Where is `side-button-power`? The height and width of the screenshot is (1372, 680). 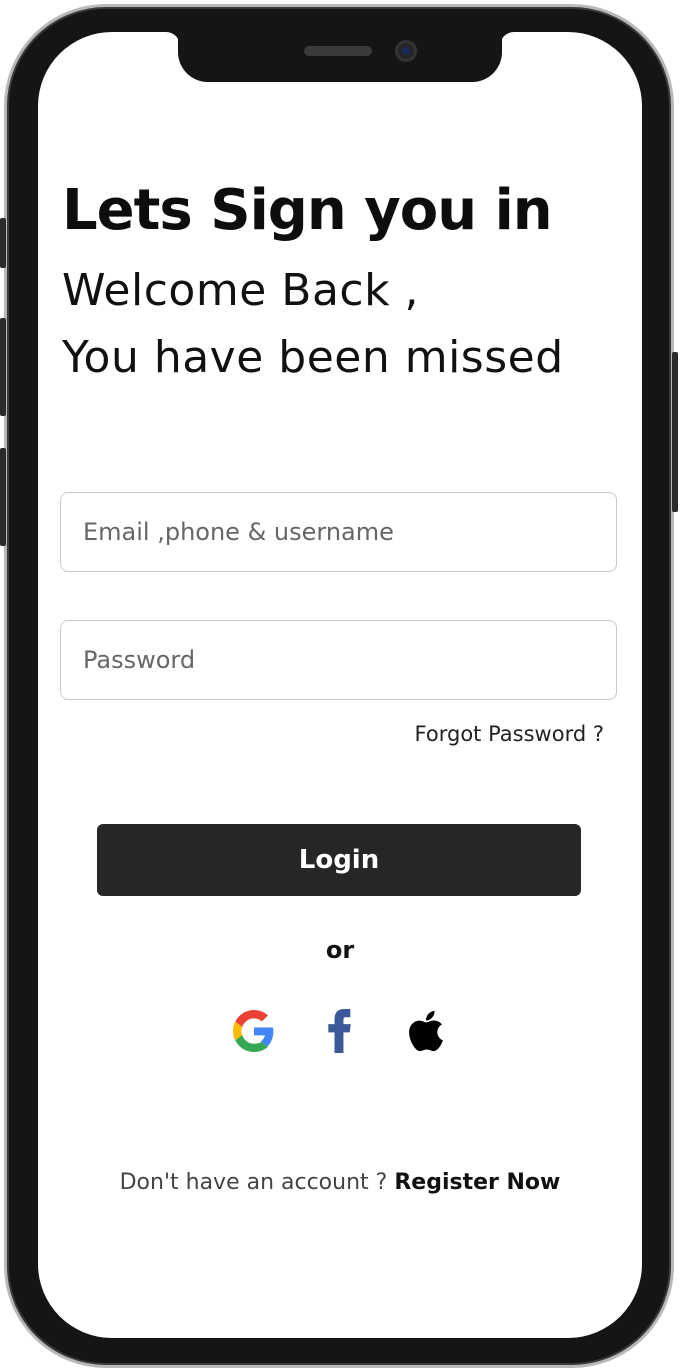
side-button-power is located at coordinates (675, 432).